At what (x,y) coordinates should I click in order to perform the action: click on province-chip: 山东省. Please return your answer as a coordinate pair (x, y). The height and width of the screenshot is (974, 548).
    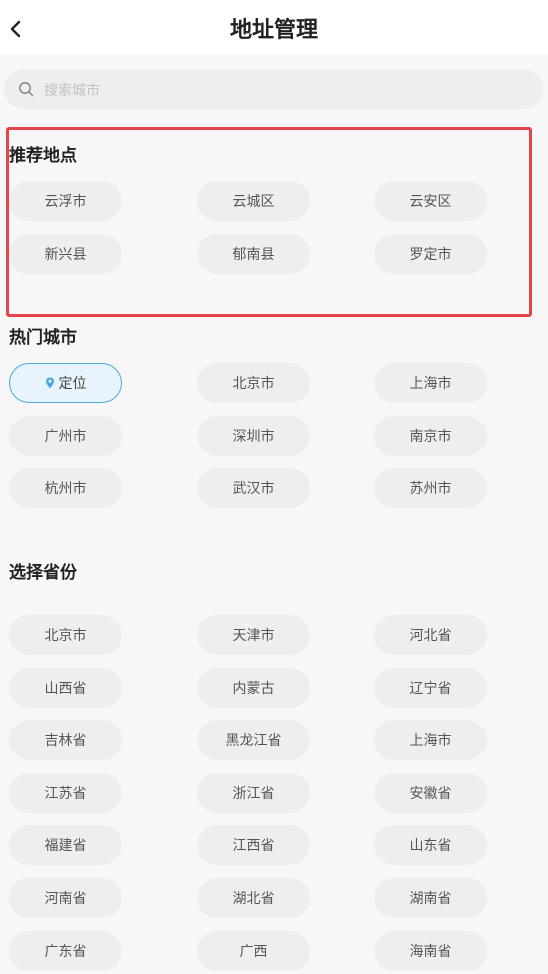
    Looking at the image, I should click on (430, 845).